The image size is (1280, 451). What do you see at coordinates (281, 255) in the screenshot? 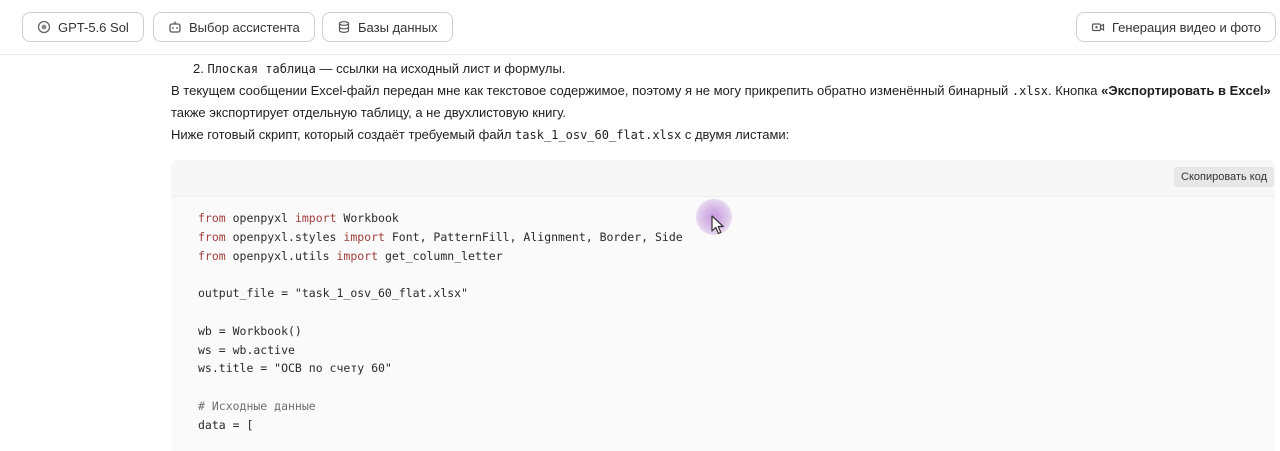
I see `code-token: openpyxl.utils` at bounding box center [281, 255].